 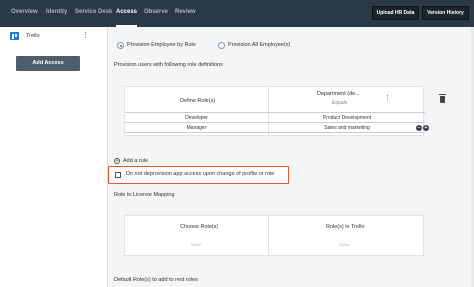 What do you see at coordinates (156, 13) in the screenshot?
I see `tab-observe: Observe` at bounding box center [156, 13].